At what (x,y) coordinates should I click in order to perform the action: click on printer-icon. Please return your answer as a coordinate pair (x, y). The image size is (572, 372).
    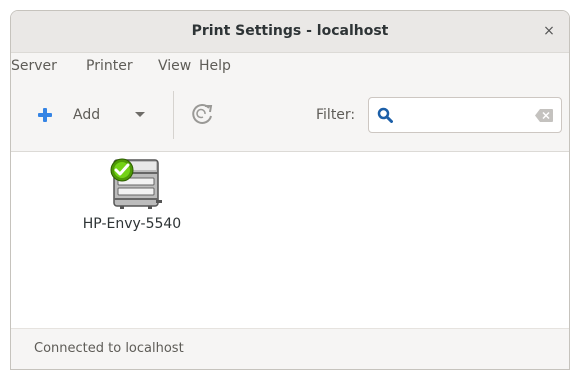
    Looking at the image, I should click on (136, 183).